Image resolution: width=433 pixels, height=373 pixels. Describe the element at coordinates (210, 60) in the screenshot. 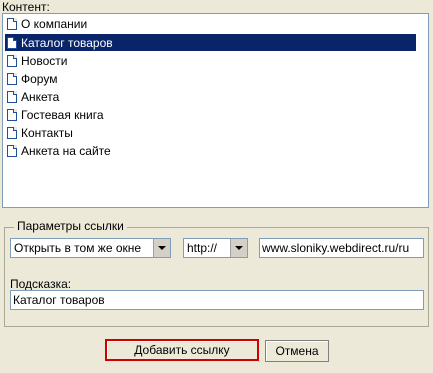

I see `list-item-novosti: Новости` at that location.